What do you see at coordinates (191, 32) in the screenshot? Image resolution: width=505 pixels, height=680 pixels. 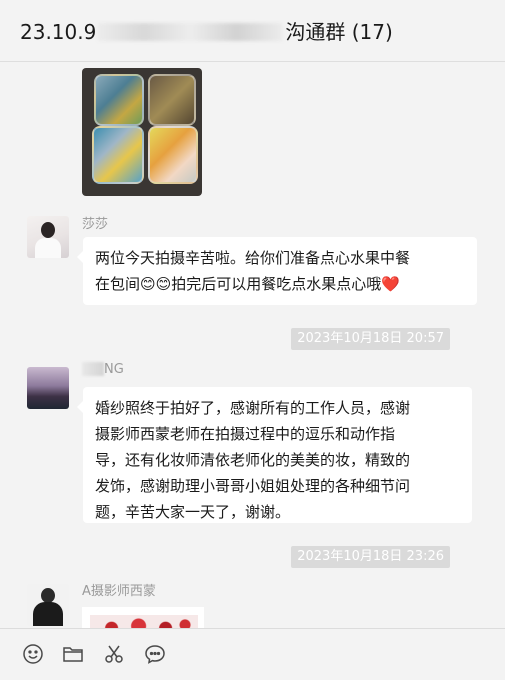 I see `redacted-title-segment` at bounding box center [191, 32].